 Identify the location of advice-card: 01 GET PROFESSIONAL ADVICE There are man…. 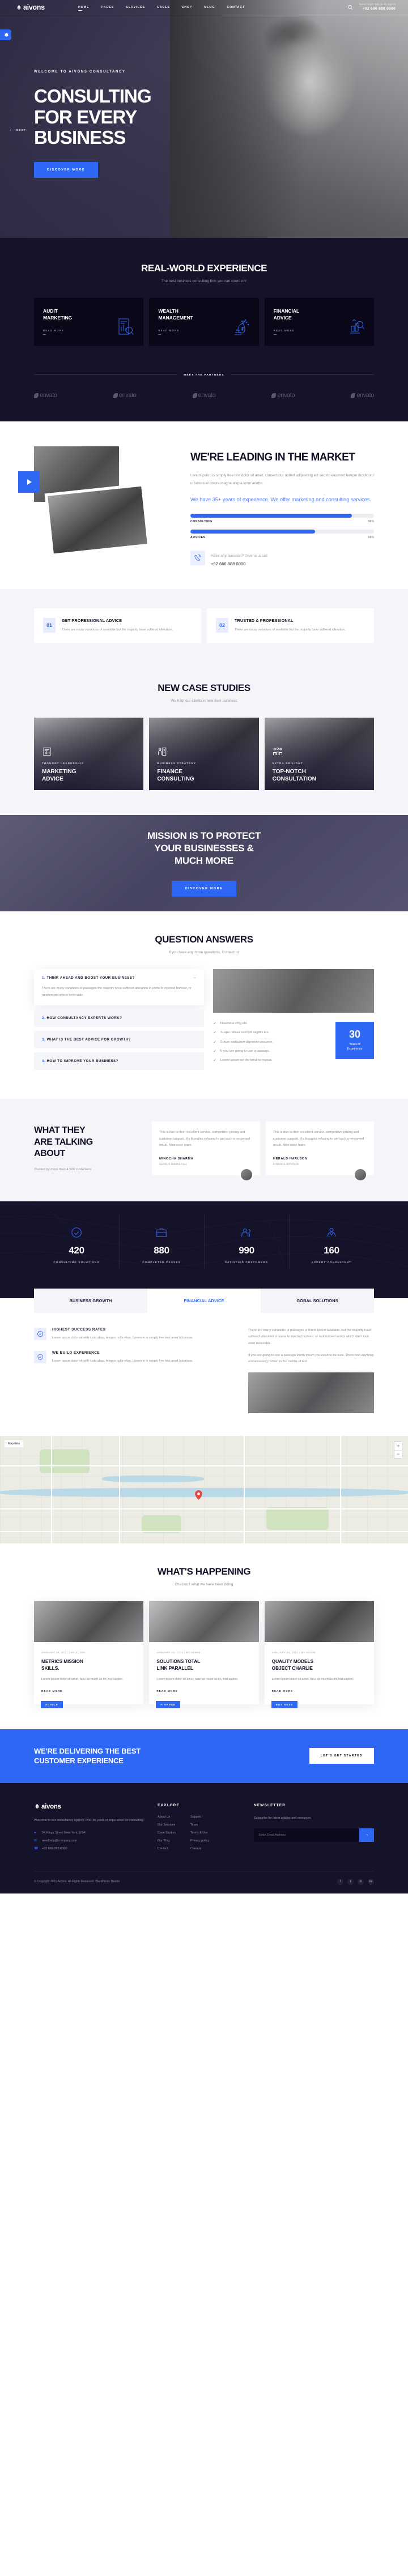
(117, 625).